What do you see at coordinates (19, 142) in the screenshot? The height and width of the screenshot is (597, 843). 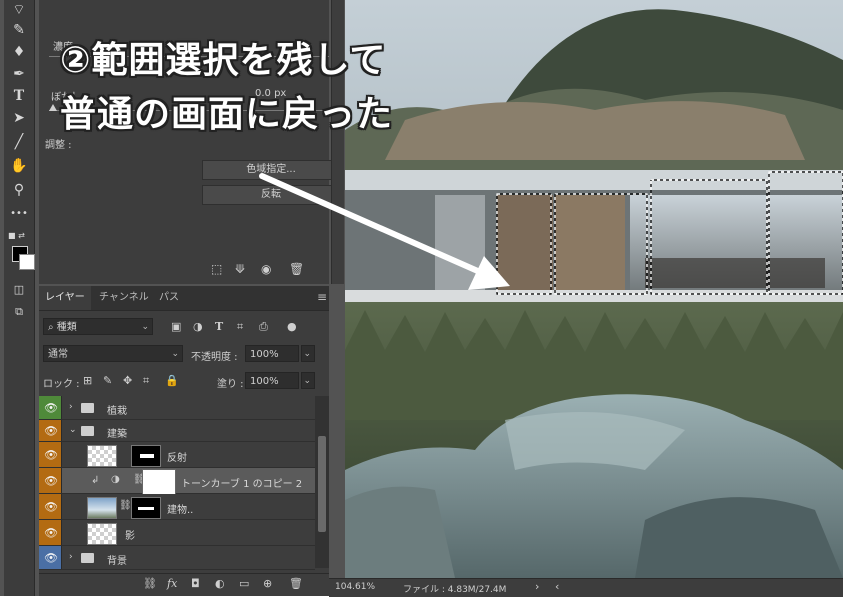 I see `line-icon: ╱` at bounding box center [19, 142].